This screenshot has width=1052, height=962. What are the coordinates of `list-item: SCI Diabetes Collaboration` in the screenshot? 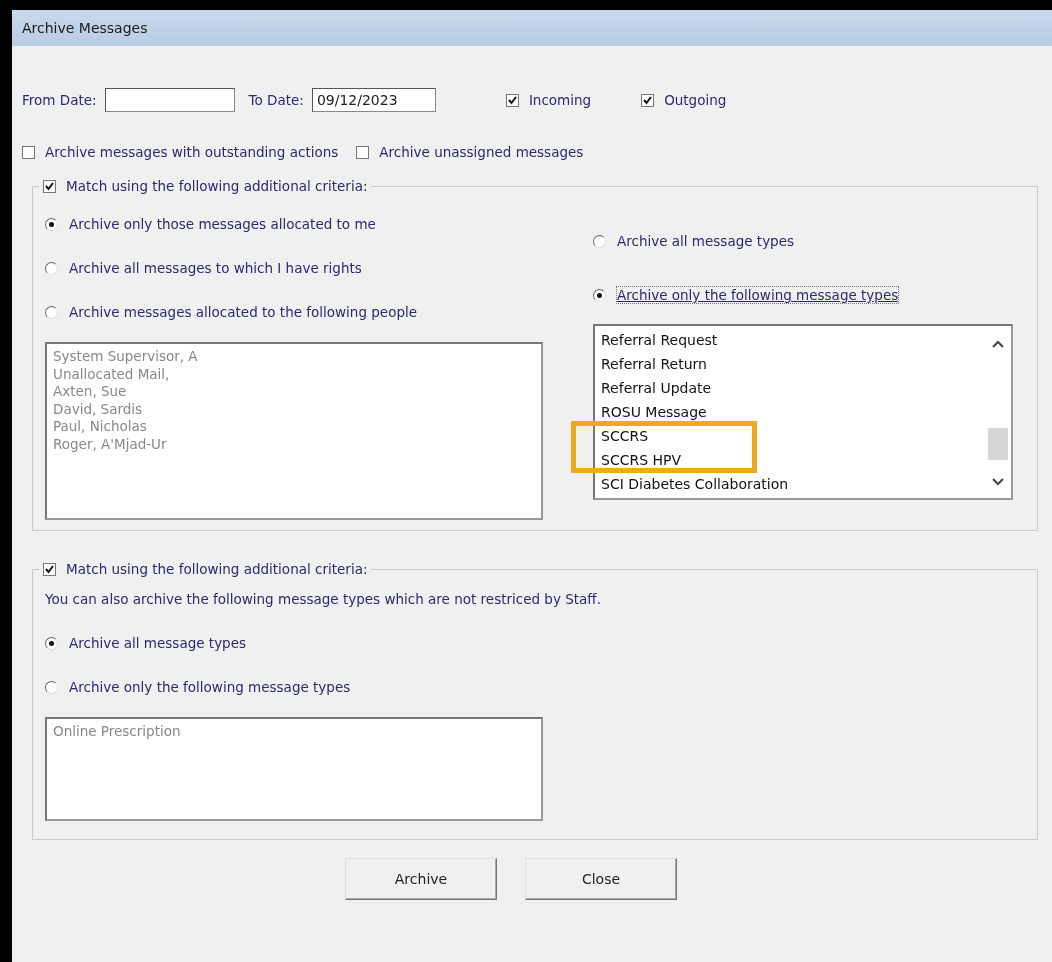 It's located at (695, 484).